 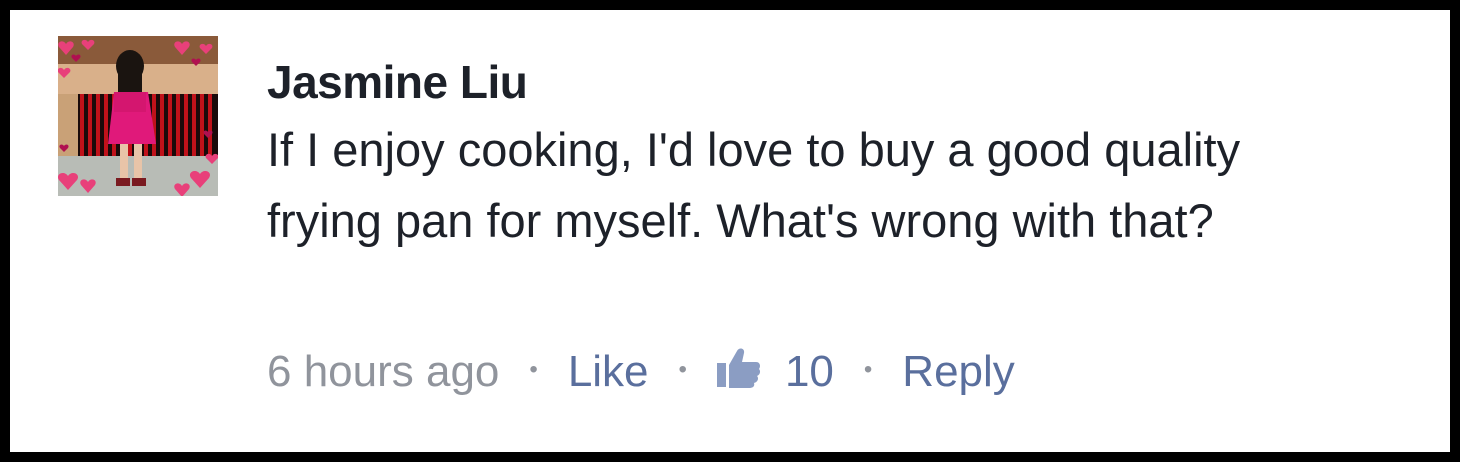 I want to click on like-button: Like, so click(x=608, y=372).